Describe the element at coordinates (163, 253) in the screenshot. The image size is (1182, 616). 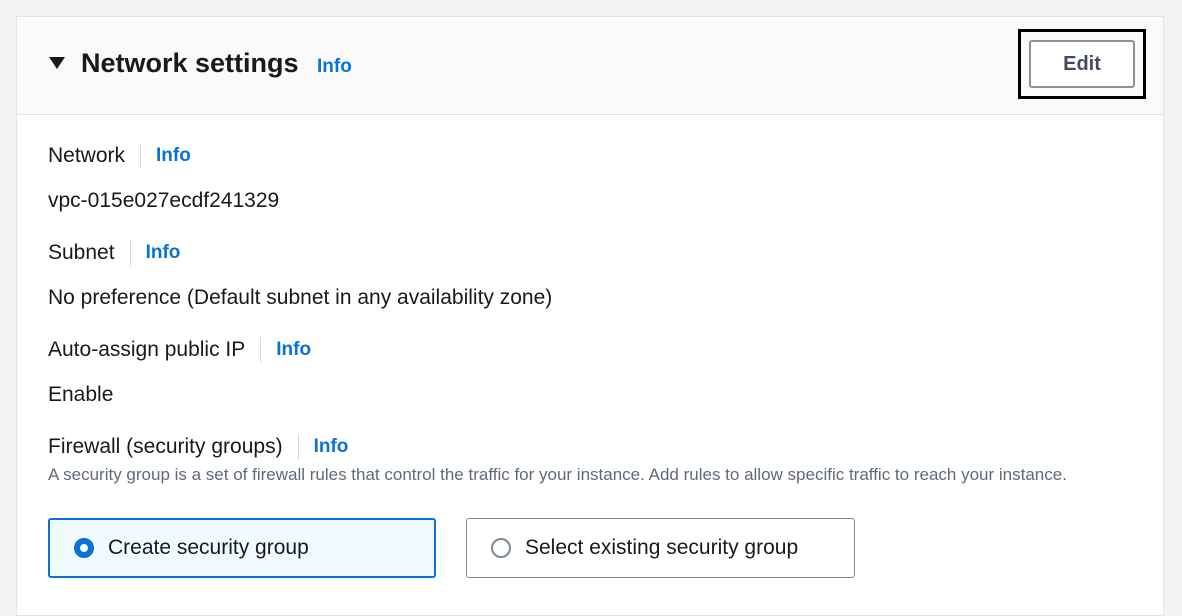
I see `subnet-info-link: Info` at that location.